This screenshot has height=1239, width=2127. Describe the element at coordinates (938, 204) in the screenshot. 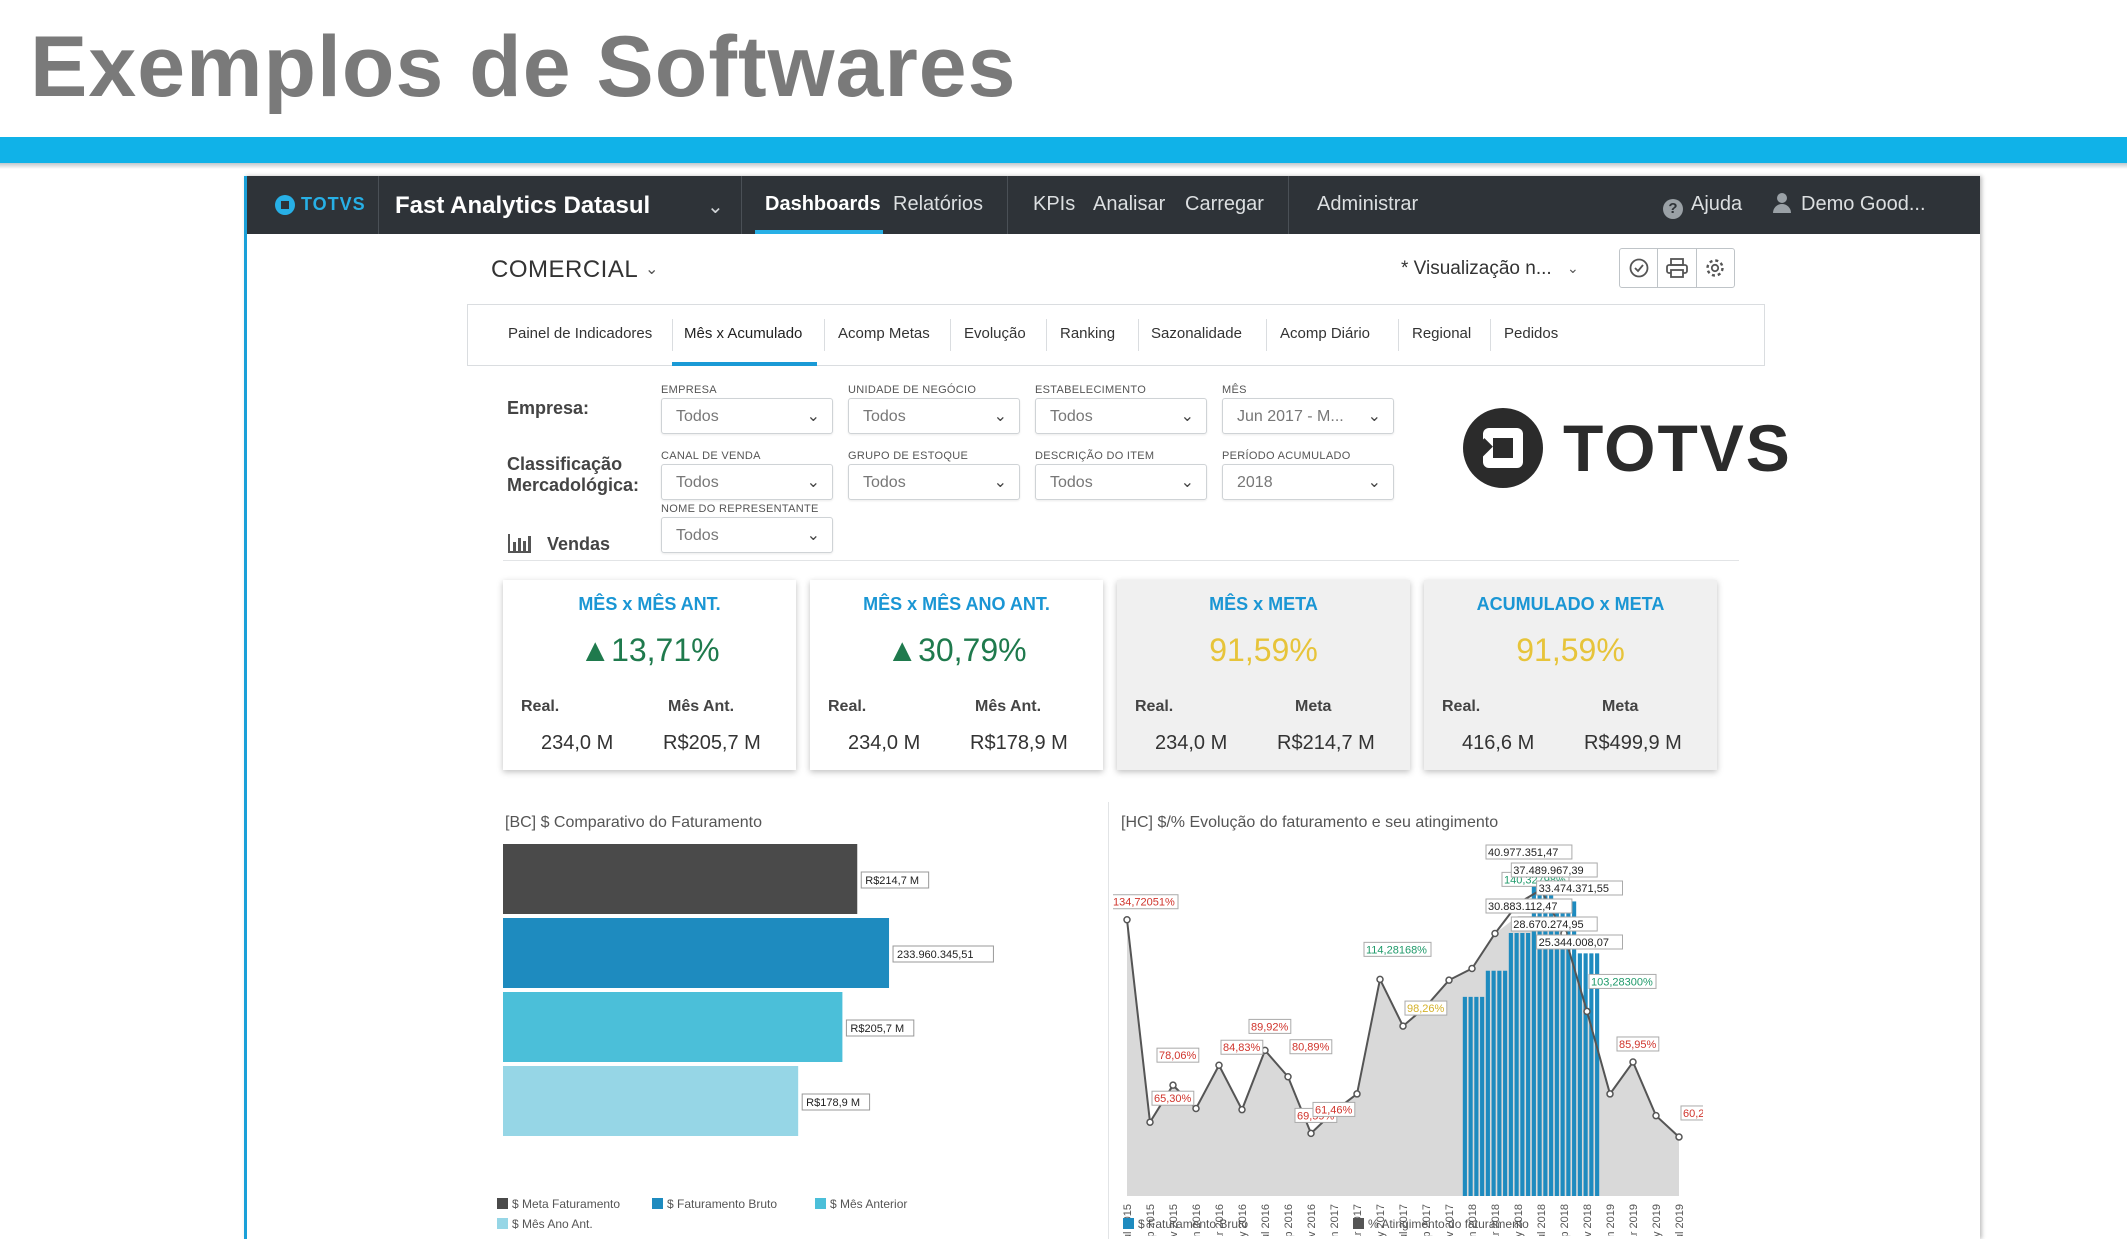

I see `nav-relatorios: Relatórios` at that location.